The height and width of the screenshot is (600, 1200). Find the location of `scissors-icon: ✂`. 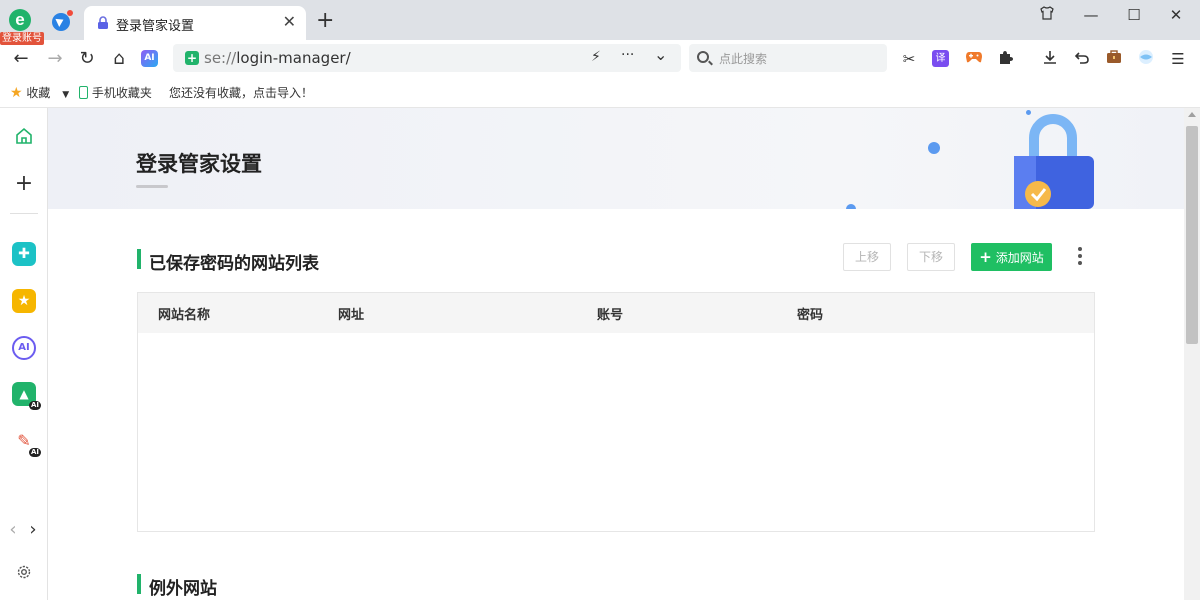

scissors-icon: ✂ is located at coordinates (909, 59).